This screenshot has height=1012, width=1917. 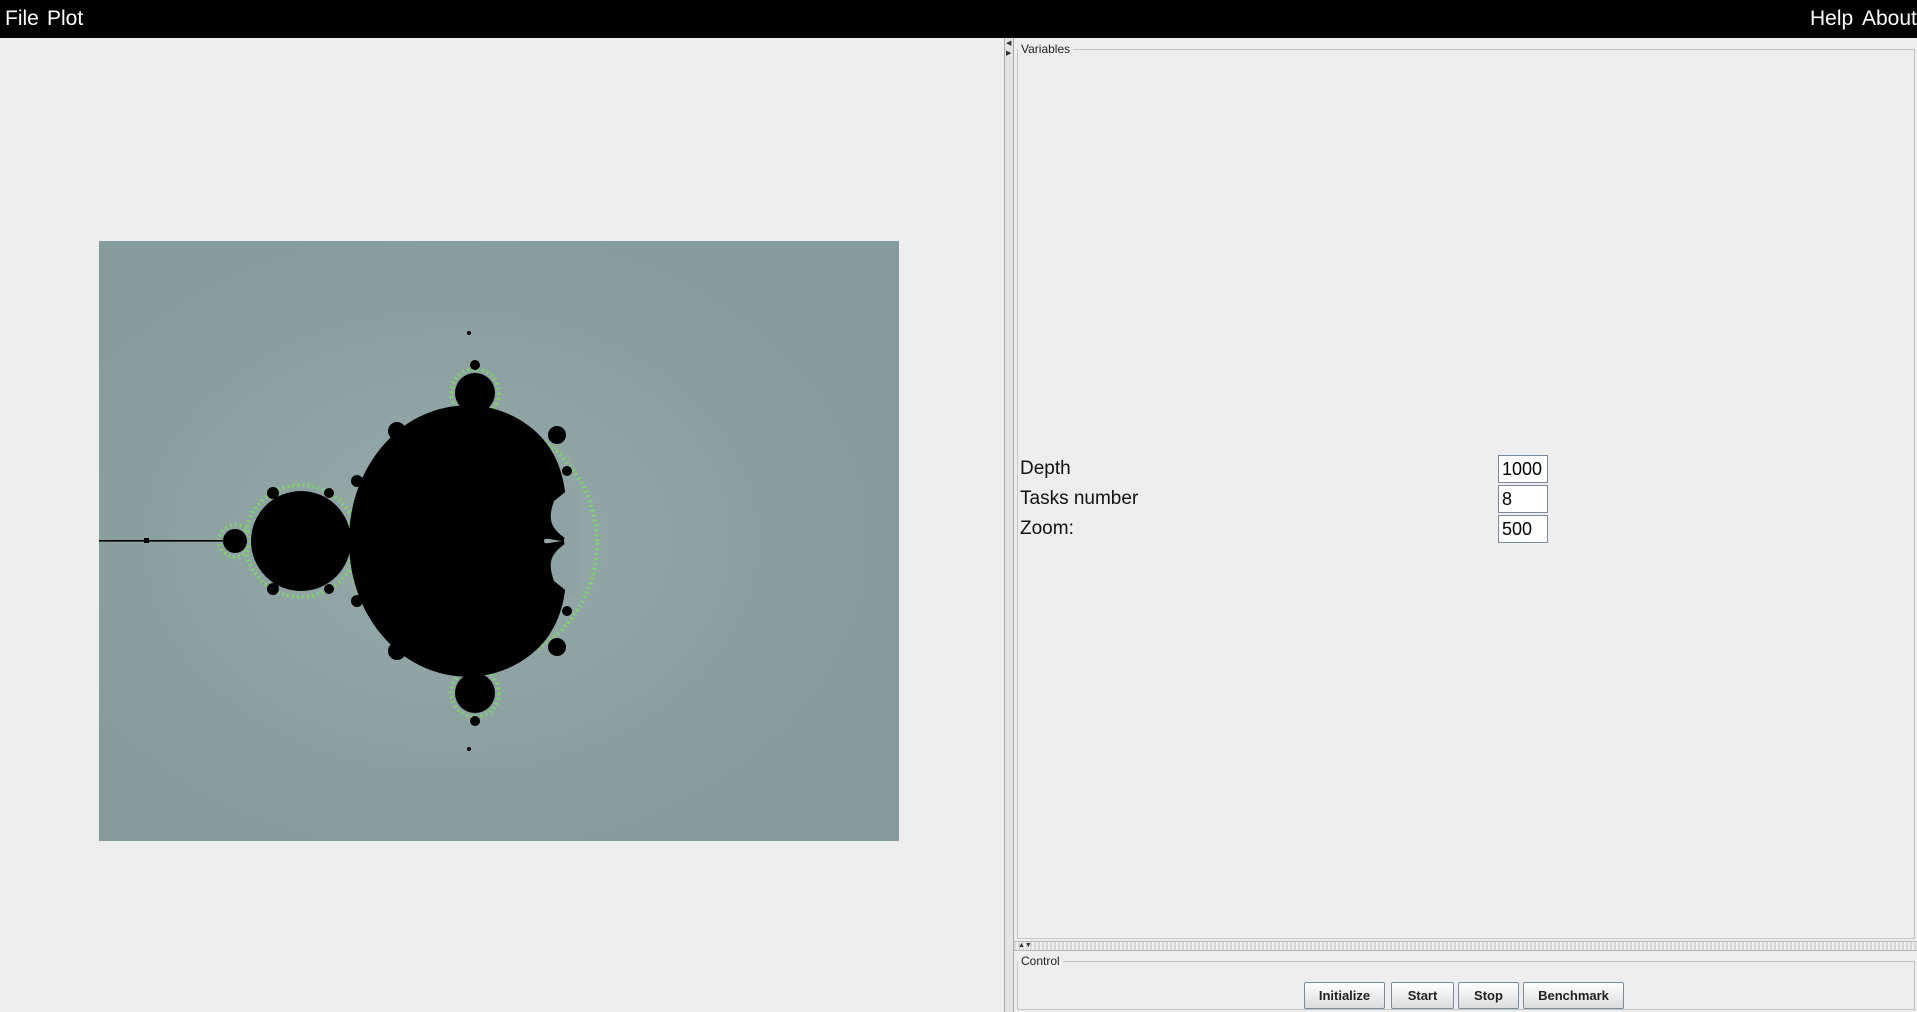 I want to click on depth-input, so click(x=1523, y=469).